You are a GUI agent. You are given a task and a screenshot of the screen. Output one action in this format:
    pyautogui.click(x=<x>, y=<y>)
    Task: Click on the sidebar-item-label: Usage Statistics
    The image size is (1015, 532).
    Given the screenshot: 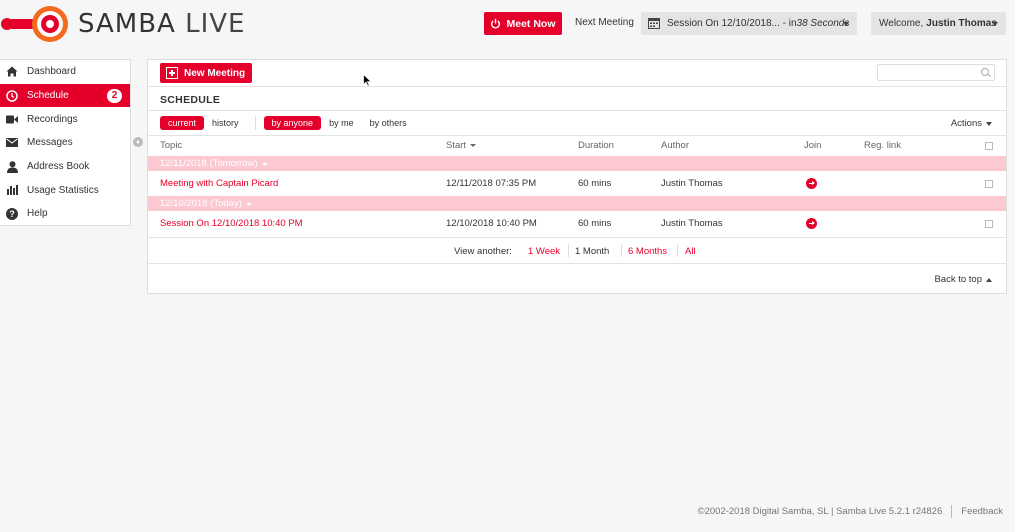 What is the action you would take?
    pyautogui.click(x=63, y=190)
    